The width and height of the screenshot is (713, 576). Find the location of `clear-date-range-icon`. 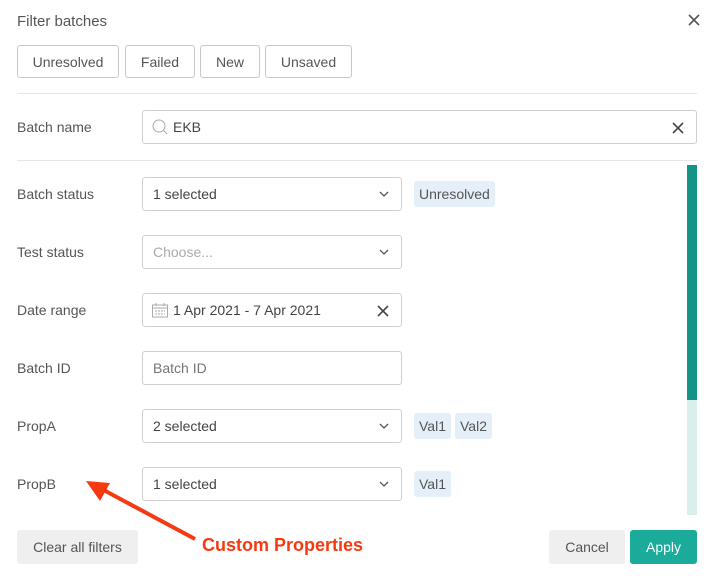

clear-date-range-icon is located at coordinates (383, 311).